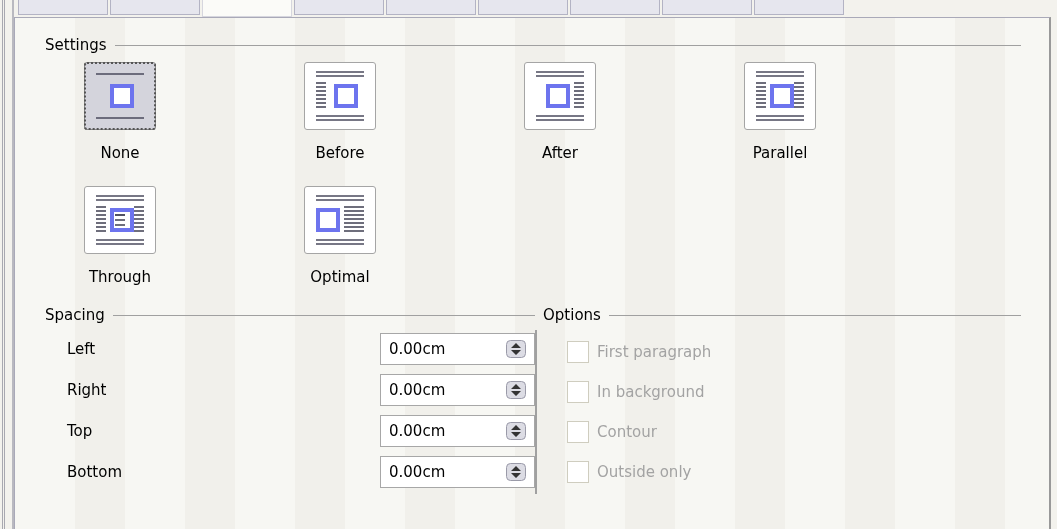 This screenshot has height=529, width=1057. What do you see at coordinates (76, 45) in the screenshot?
I see `settings-heading: Settings` at bounding box center [76, 45].